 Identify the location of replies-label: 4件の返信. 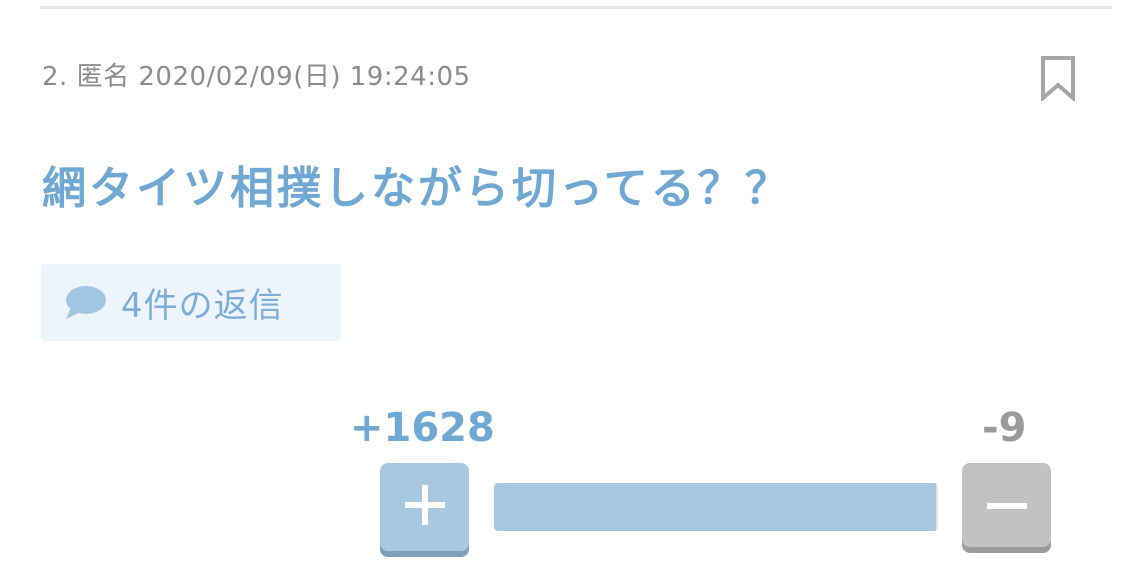
(202, 306).